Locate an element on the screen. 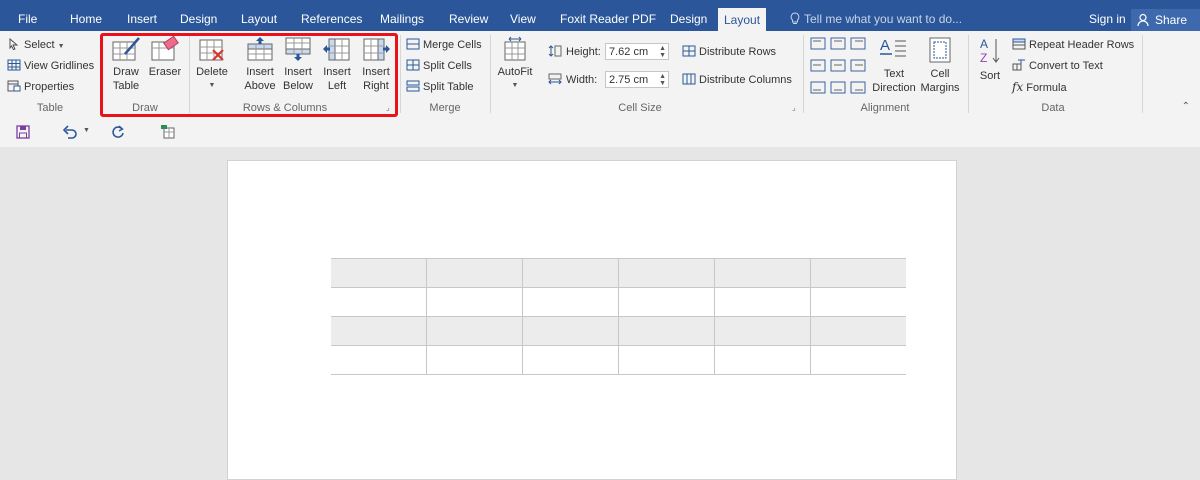 This screenshot has width=1200, height=480. dialog-launcher-icon: ⌟ is located at coordinates (794, 107).